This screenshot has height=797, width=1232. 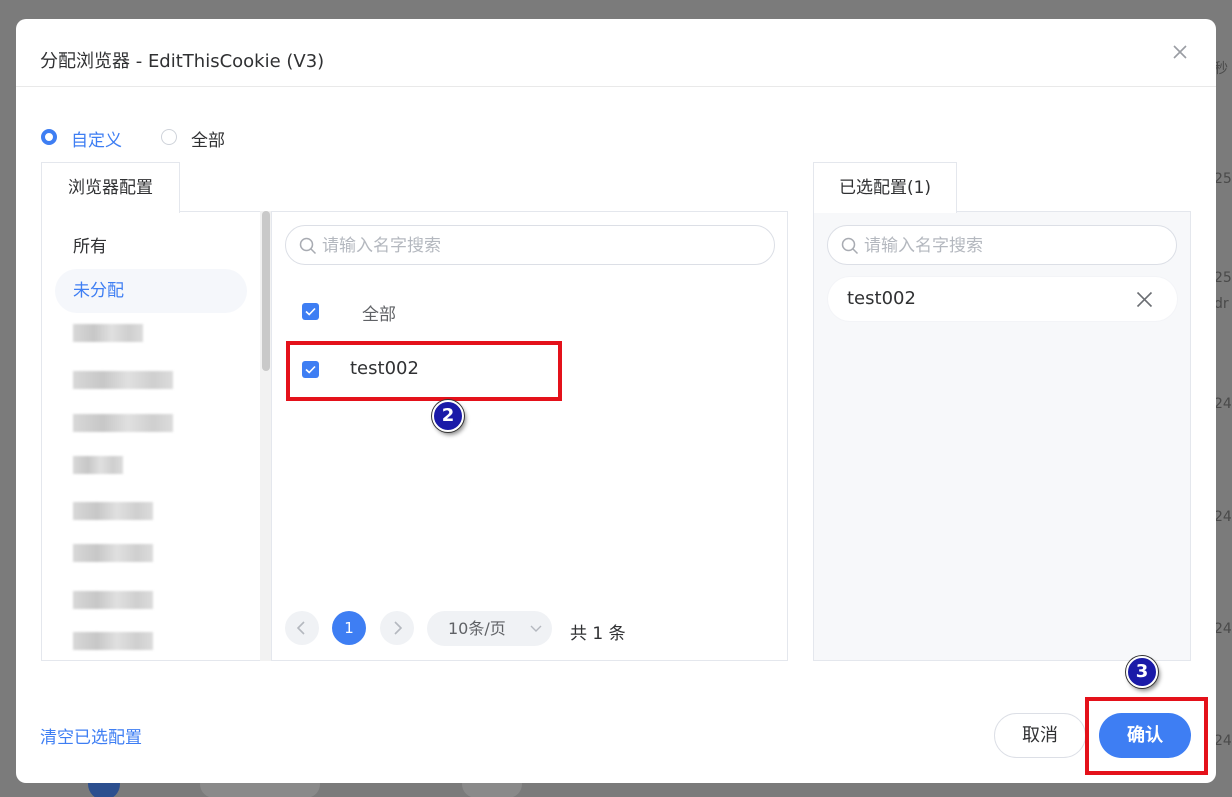 I want to click on bg-text: dr, so click(x=1221, y=304).